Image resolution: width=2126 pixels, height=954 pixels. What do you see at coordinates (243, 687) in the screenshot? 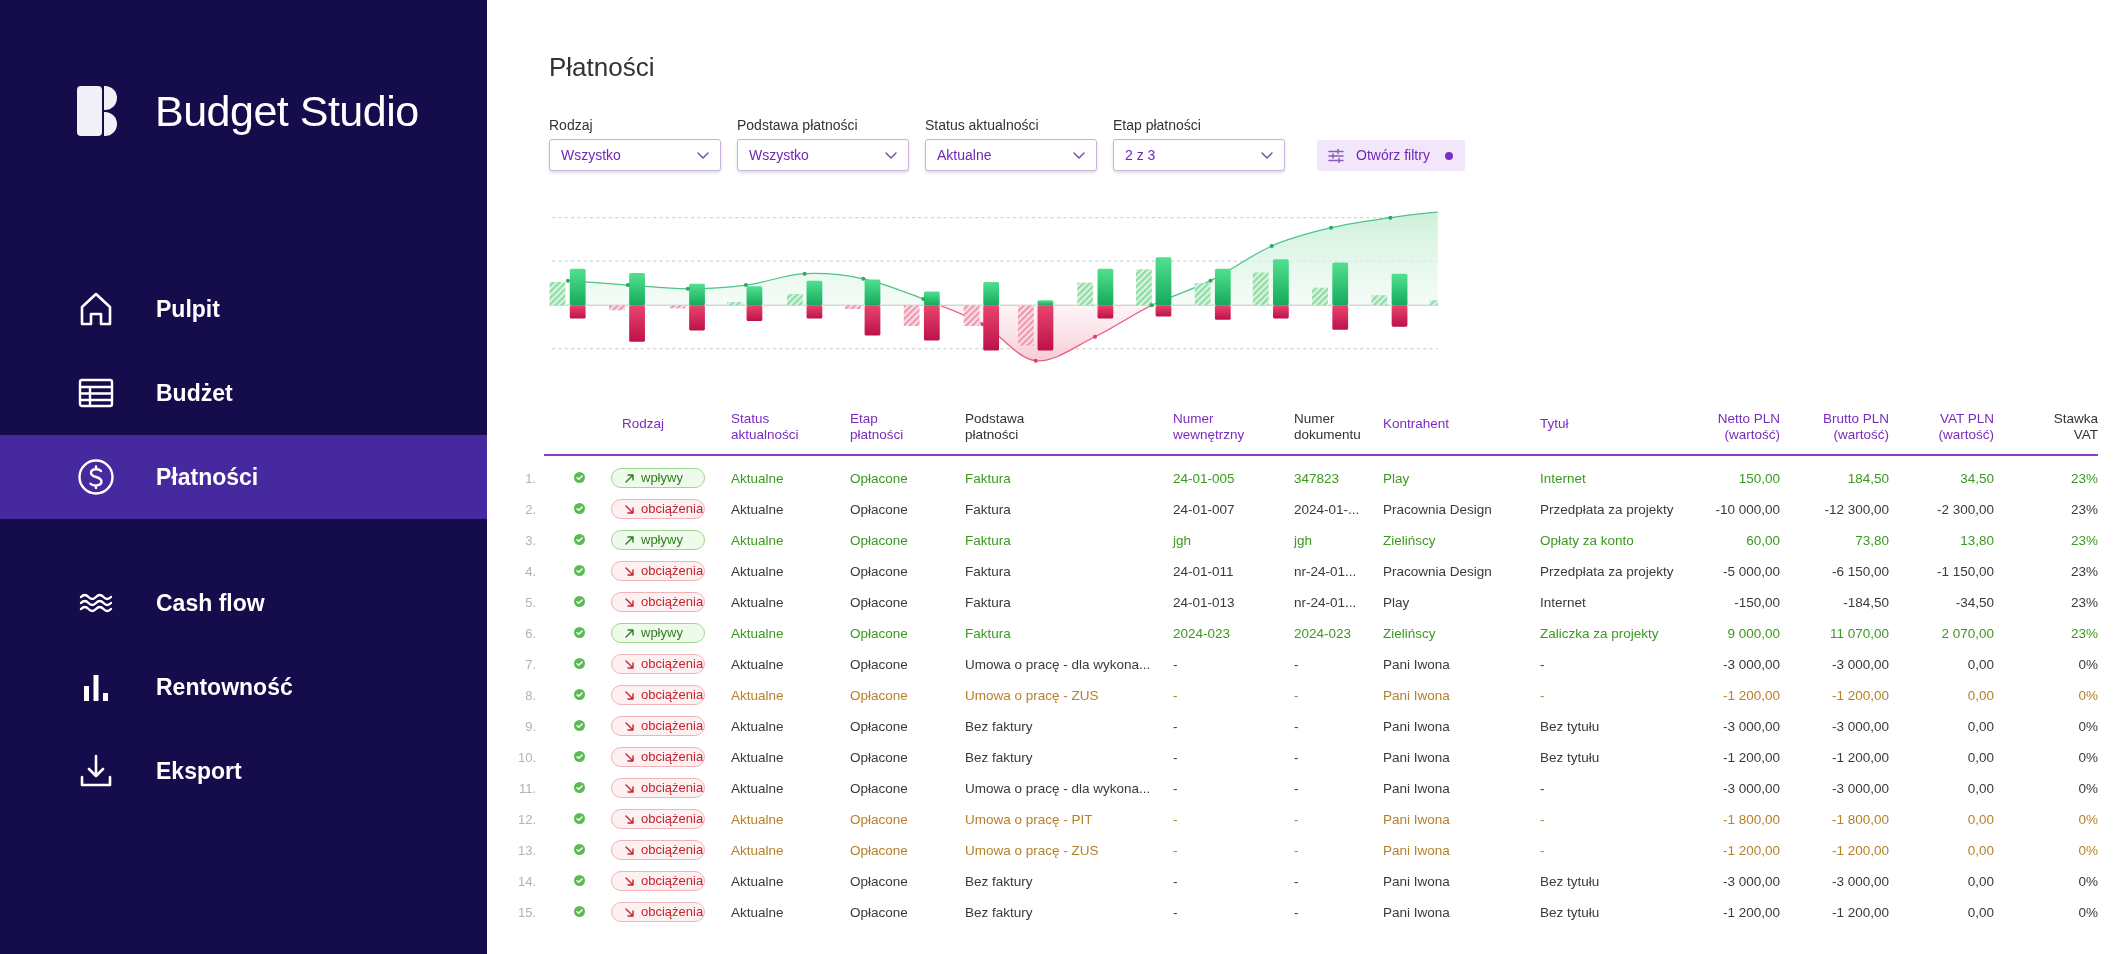
I see `nav-item: Rentowność` at bounding box center [243, 687].